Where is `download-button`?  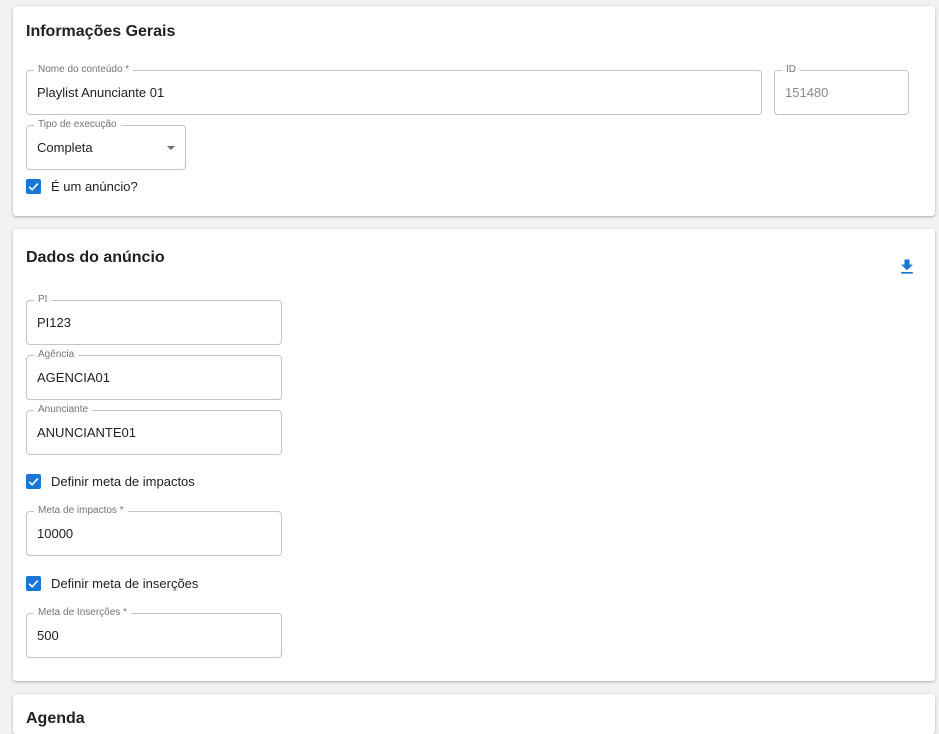
download-button is located at coordinates (907, 267).